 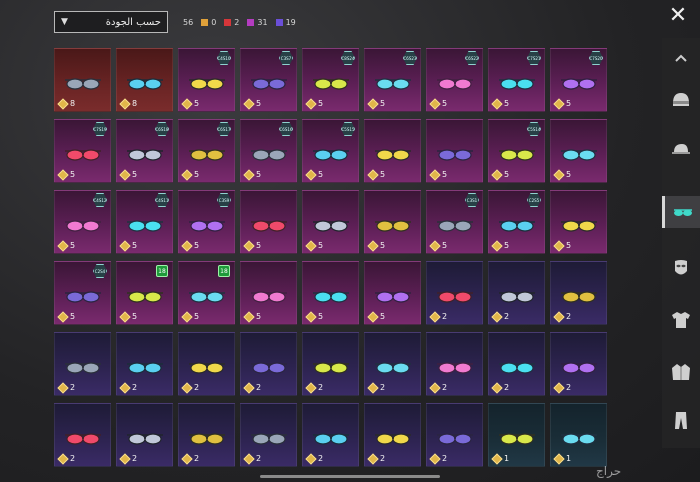 What do you see at coordinates (206, 151) in the screenshot?
I see `item-card: 5 C6S17` at bounding box center [206, 151].